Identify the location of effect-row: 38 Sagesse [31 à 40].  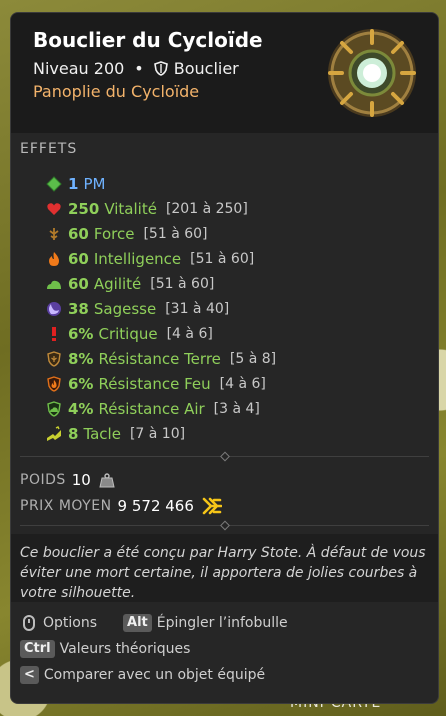
(242, 308).